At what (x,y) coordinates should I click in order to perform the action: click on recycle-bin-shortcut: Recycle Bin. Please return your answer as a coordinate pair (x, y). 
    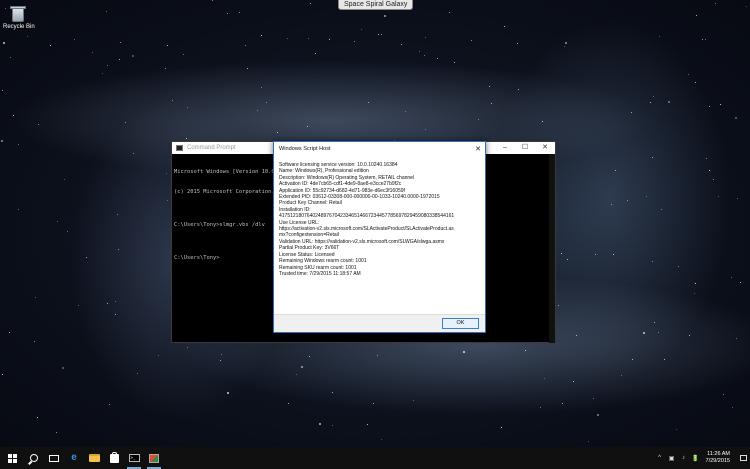
    Looking at the image, I should click on (19, 17).